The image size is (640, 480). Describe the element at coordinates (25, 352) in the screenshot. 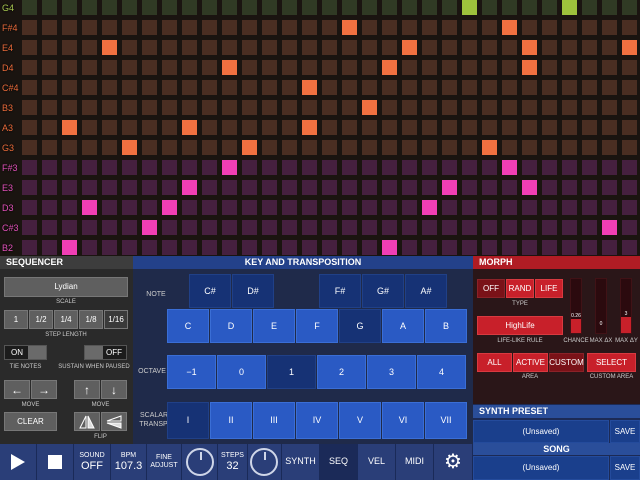

I see `tie-notes-toggle: ON` at that location.